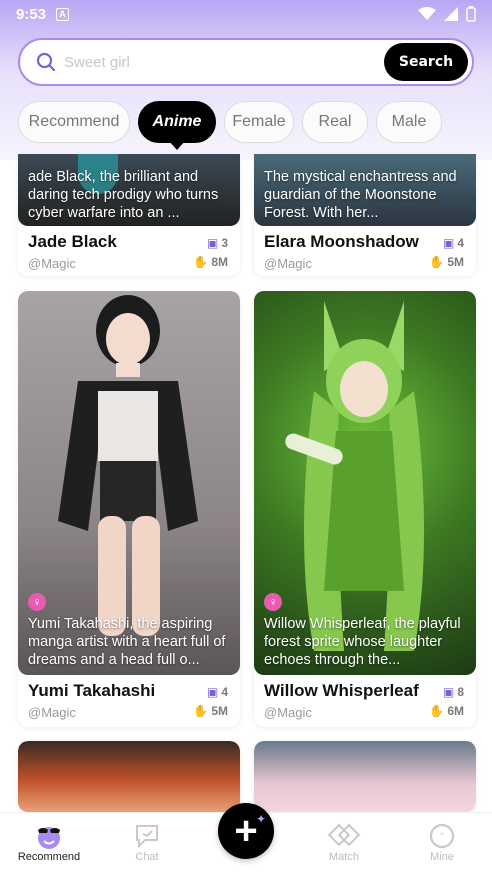  What do you see at coordinates (341, 241) in the screenshot?
I see `character-name: Elara Moonshadow` at bounding box center [341, 241].